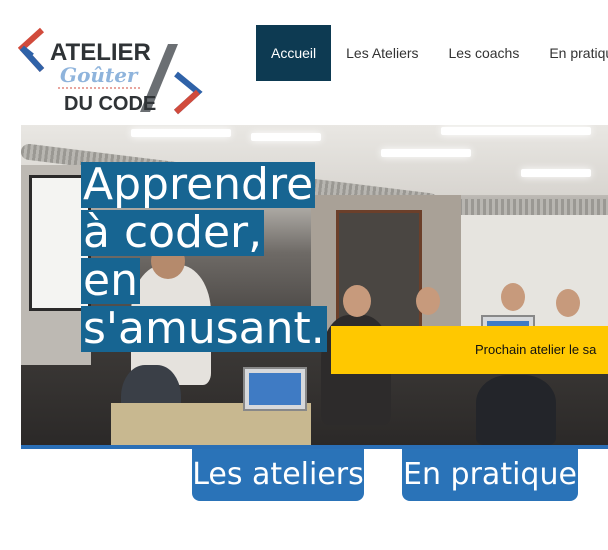 The height and width of the screenshot is (550, 608). What do you see at coordinates (99, 75) in the screenshot?
I see `logo-text-gouter: Goûter` at bounding box center [99, 75].